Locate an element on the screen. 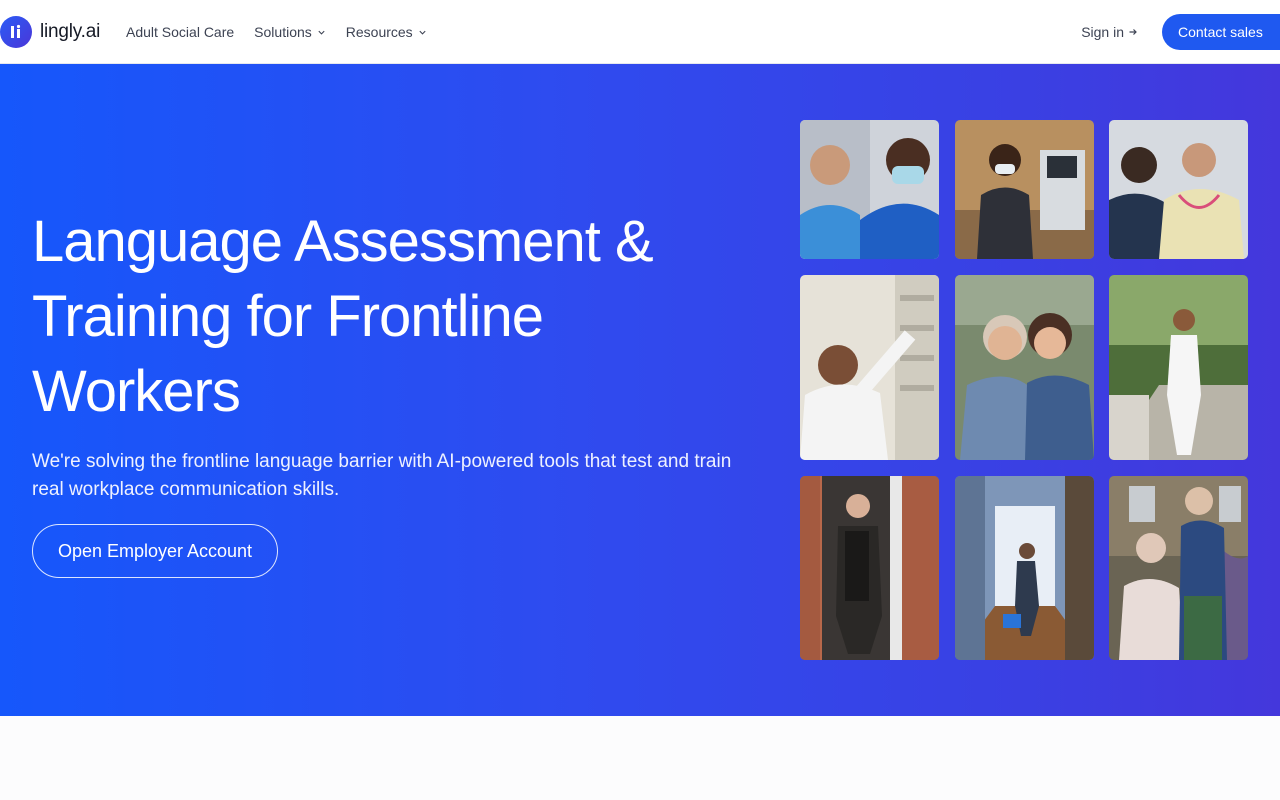 The width and height of the screenshot is (1280, 800). photo-doctor-steps is located at coordinates (1178, 367).